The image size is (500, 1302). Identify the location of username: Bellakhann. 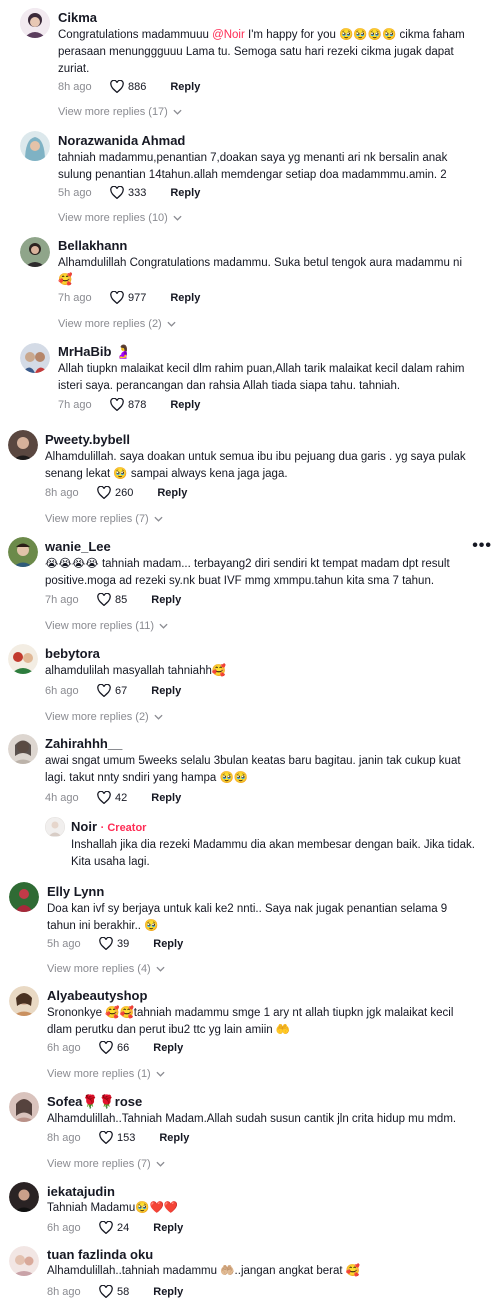
(92, 245).